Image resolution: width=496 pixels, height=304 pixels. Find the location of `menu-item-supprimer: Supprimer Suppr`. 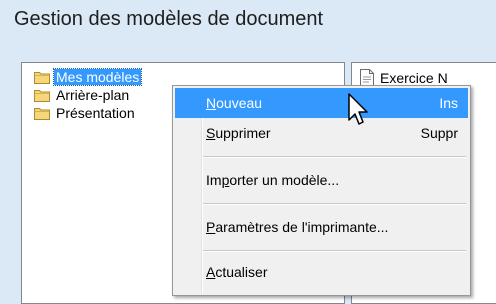

menu-item-supprimer: Supprimer Suppr is located at coordinates (321, 133).